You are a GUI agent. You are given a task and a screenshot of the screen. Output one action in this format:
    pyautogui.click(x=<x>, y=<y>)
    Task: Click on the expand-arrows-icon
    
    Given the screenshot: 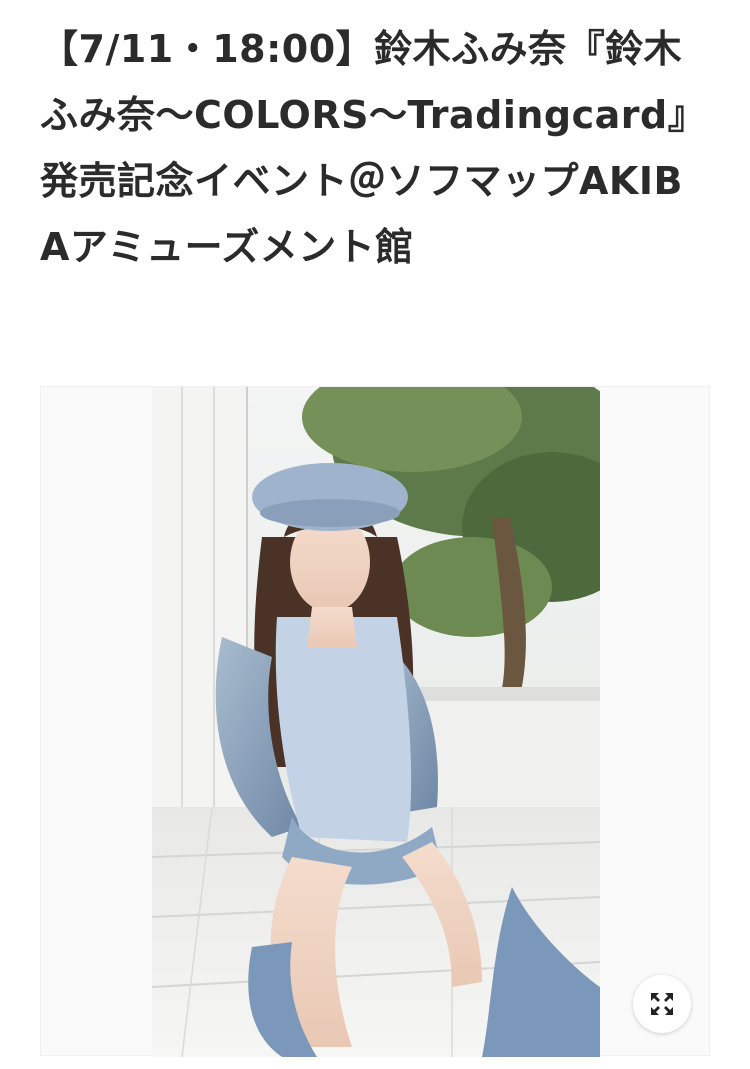 What is the action you would take?
    pyautogui.click(x=662, y=1004)
    